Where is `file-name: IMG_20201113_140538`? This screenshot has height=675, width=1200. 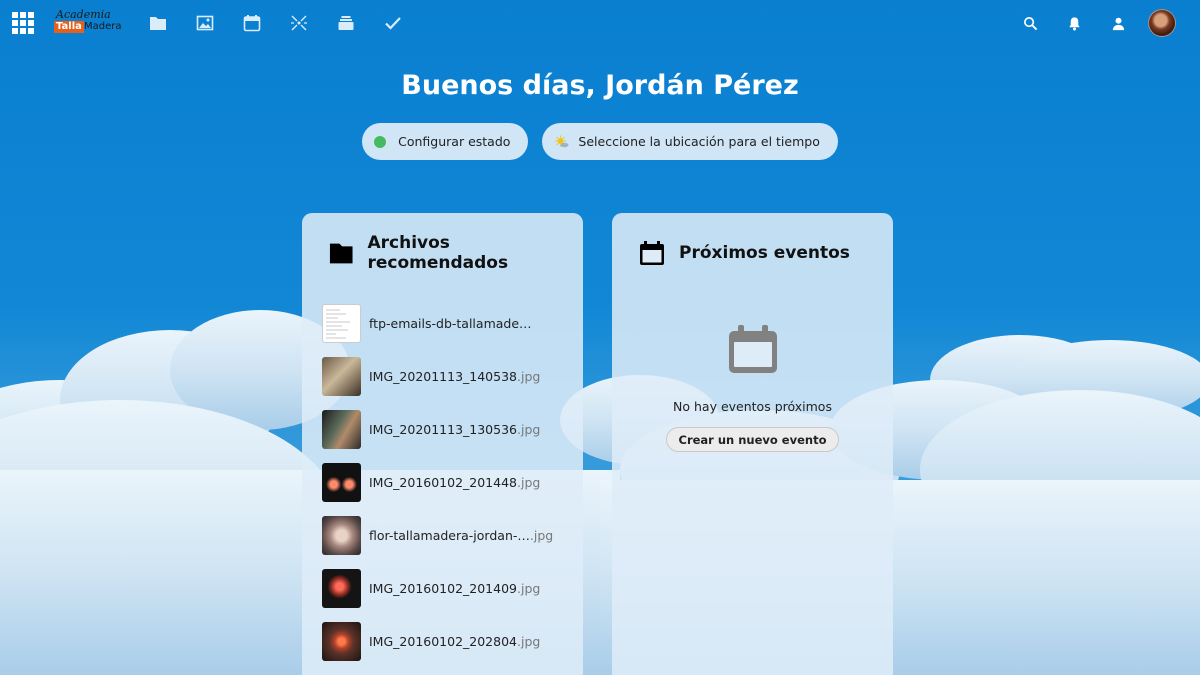 file-name: IMG_20201113_140538 is located at coordinates (443, 376).